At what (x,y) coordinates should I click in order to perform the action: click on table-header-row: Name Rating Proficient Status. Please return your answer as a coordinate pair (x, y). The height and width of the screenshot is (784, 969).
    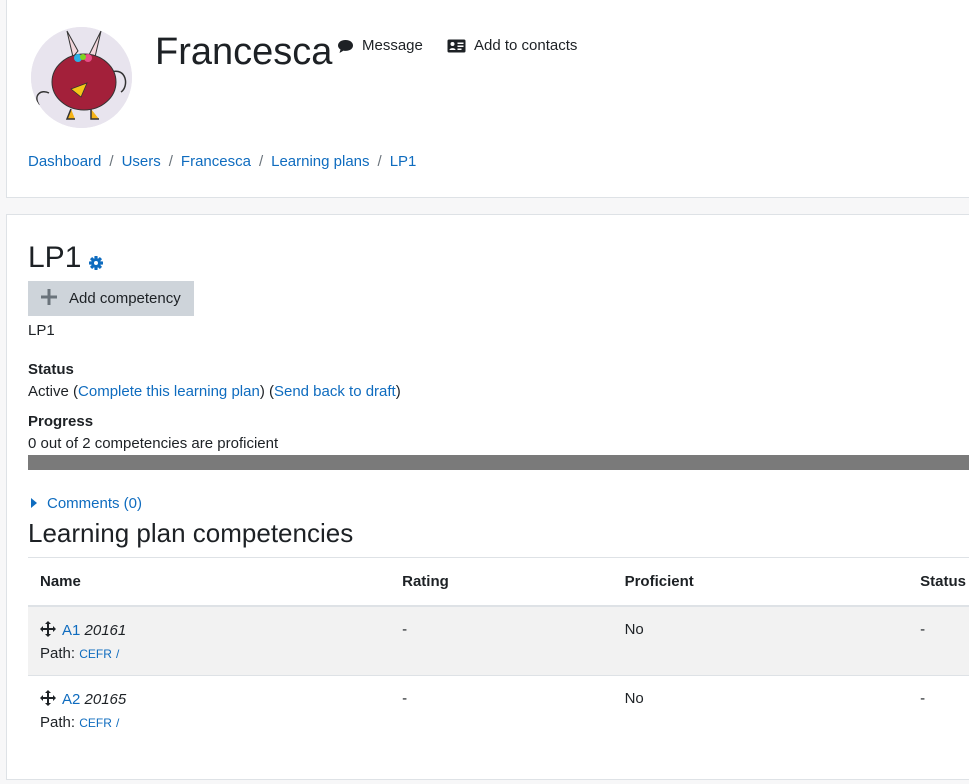
    Looking at the image, I should click on (498, 582).